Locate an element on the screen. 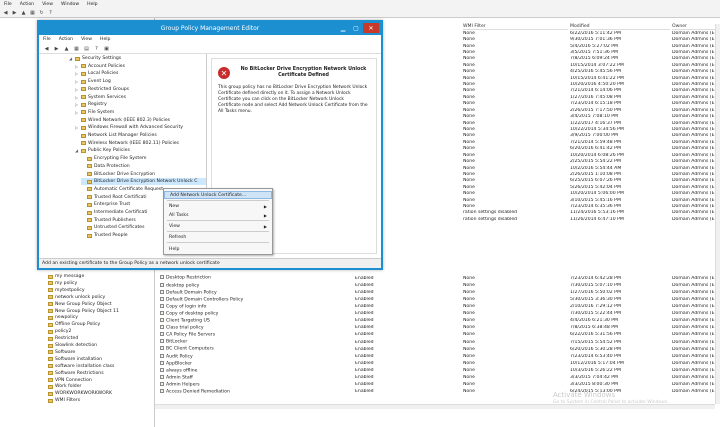 The width and height of the screenshot is (720, 427). menu-window: Window is located at coordinates (70, 4).